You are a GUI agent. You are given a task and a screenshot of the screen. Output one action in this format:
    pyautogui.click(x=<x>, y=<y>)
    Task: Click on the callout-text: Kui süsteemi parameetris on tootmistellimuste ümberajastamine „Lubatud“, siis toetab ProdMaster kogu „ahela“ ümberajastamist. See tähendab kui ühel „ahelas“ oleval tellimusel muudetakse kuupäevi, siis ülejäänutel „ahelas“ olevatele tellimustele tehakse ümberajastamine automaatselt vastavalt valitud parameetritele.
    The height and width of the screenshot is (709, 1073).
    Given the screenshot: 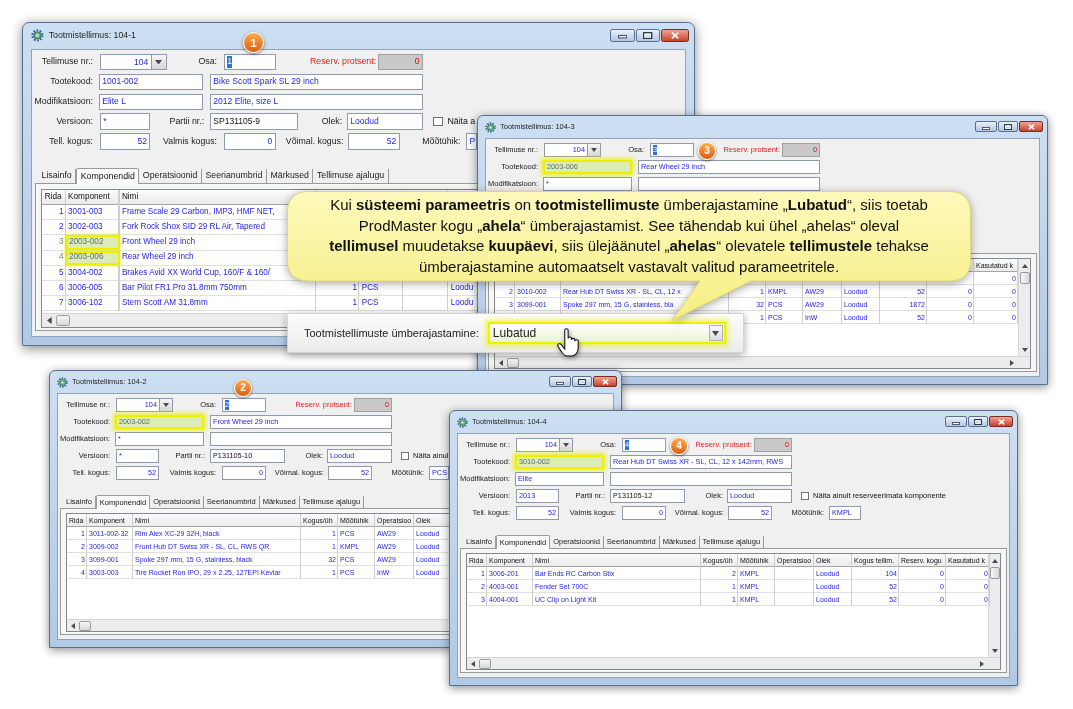 What is the action you would take?
    pyautogui.click(x=629, y=236)
    